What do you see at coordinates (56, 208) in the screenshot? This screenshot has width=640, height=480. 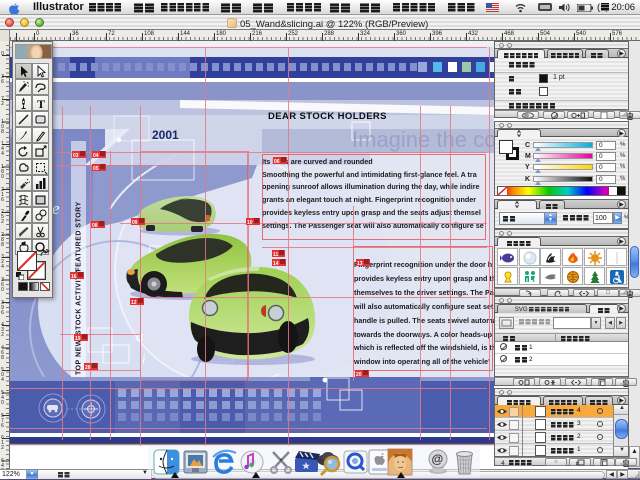 I see `svg-text: e` at bounding box center [56, 208].